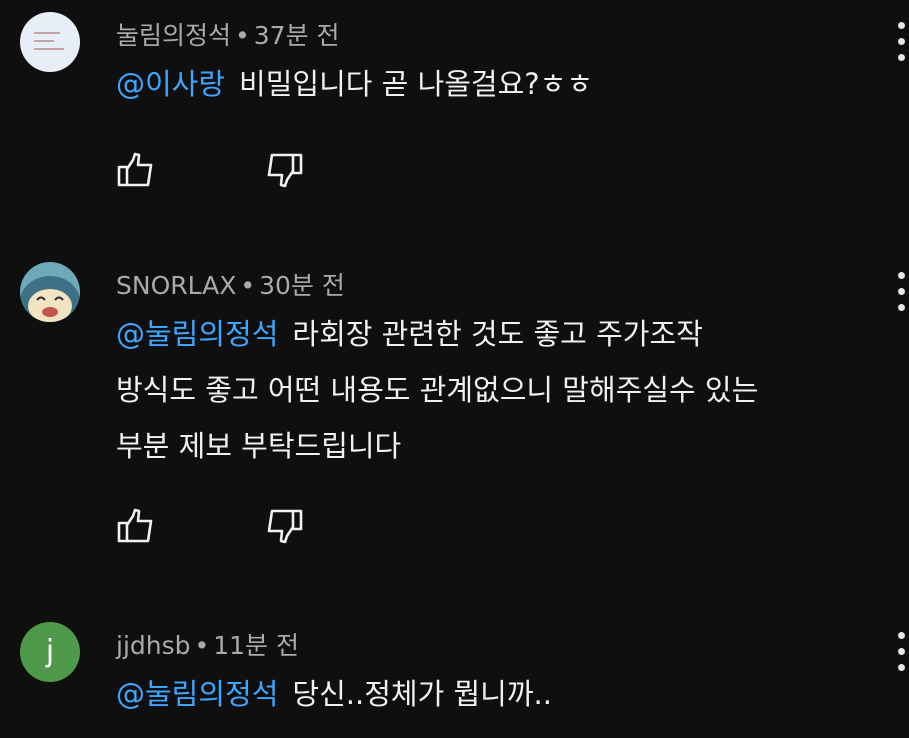  I want to click on comment-time: 11분 전, so click(256, 645).